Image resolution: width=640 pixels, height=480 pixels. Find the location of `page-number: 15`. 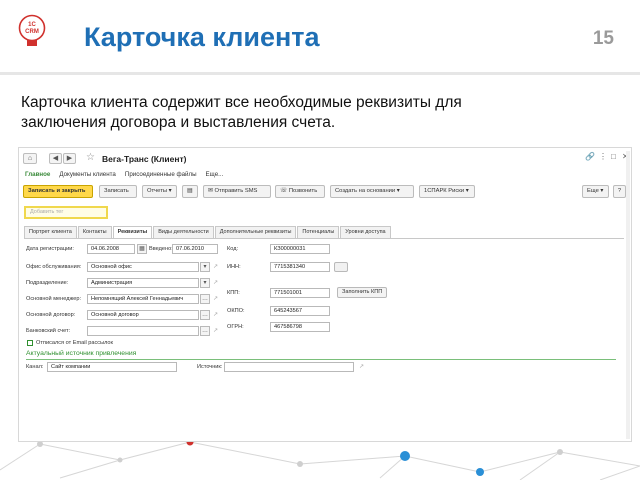

page-number: 15 is located at coordinates (603, 38).